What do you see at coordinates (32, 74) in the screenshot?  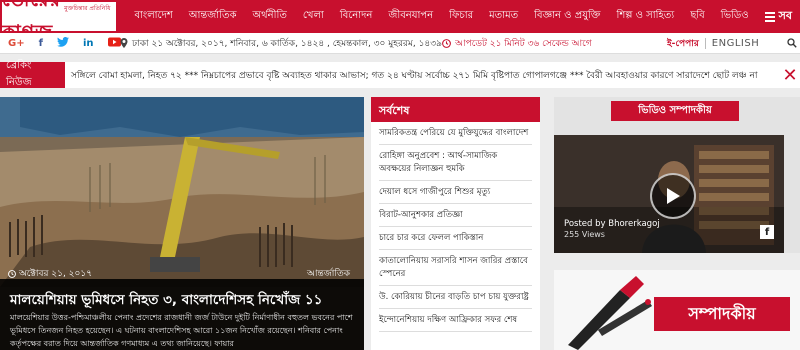 I see `breaking-news-label: ব্রেকিং নিউজ` at bounding box center [32, 74].